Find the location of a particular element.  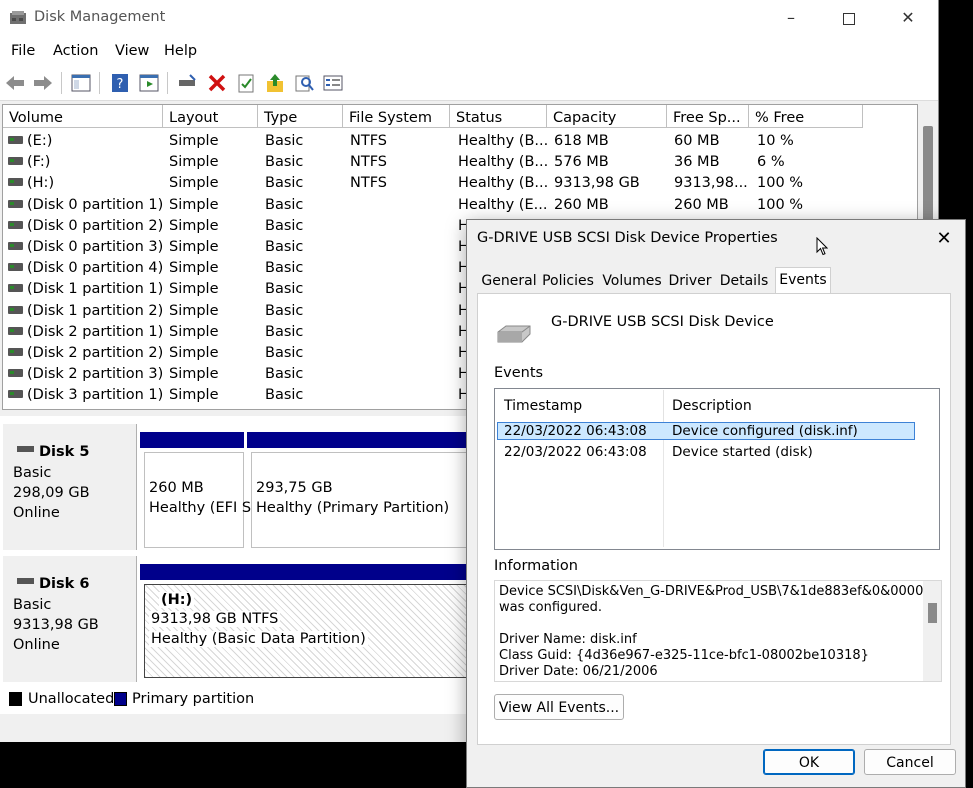

show-pane-icon is located at coordinates (149, 83).